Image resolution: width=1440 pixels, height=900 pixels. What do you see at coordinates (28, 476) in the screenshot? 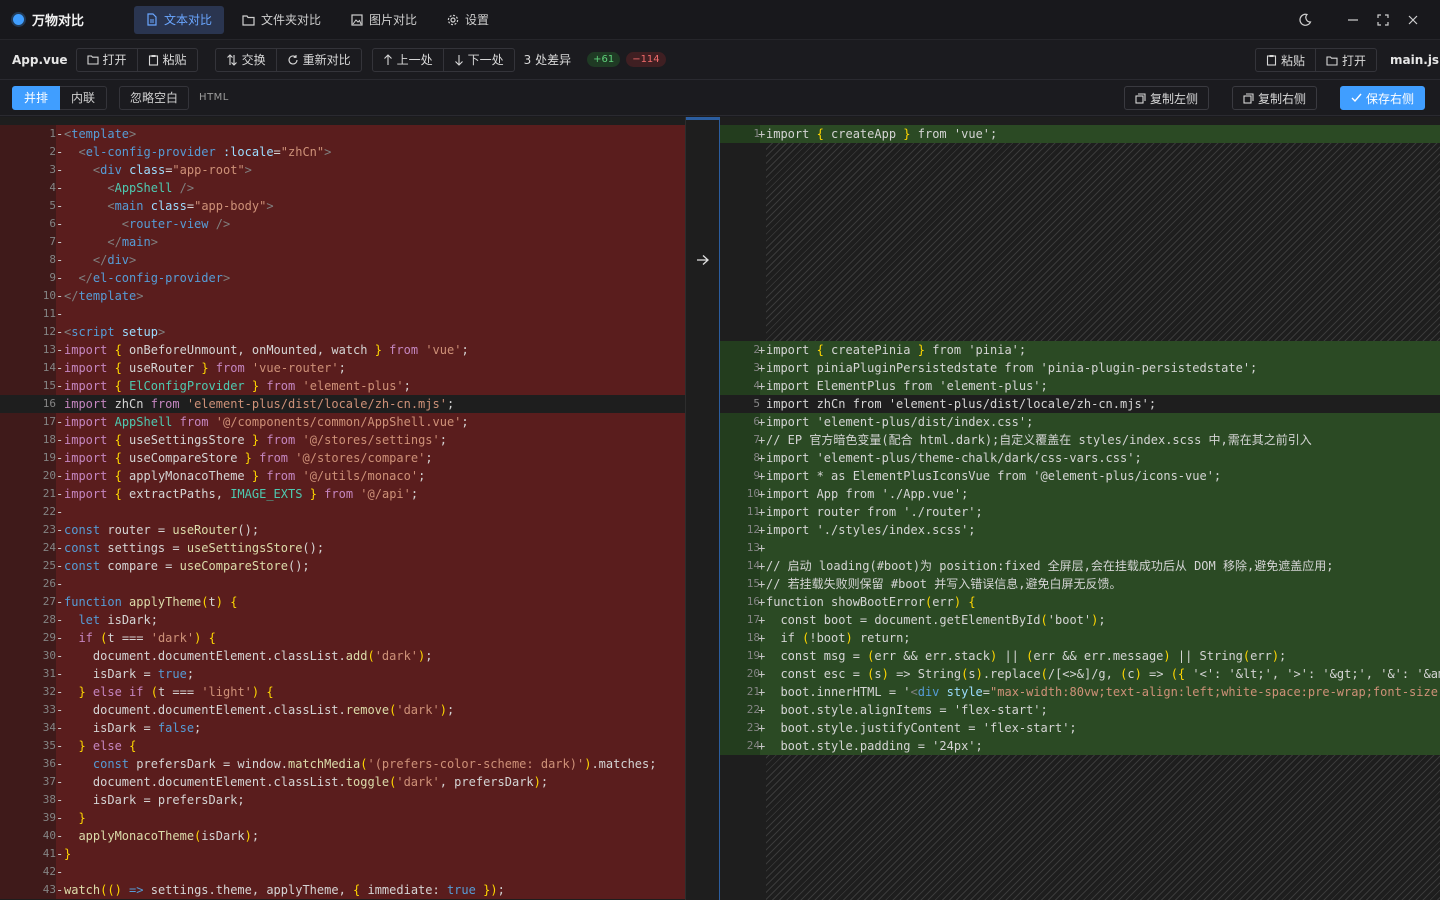
I see `line-number: 20` at bounding box center [28, 476].